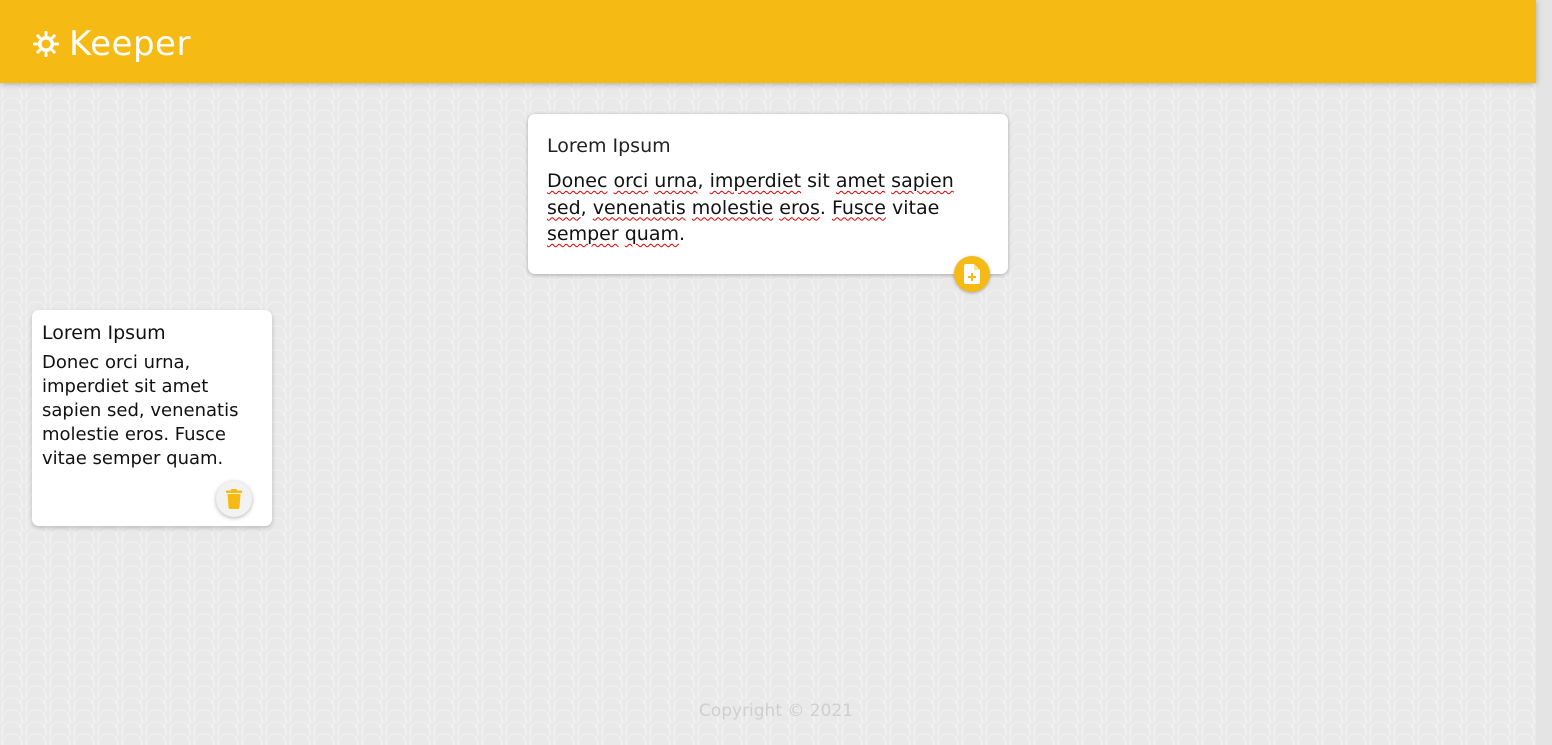  Describe the element at coordinates (609, 146) in the screenshot. I see `note-title-input: Lorem Ipsum` at that location.